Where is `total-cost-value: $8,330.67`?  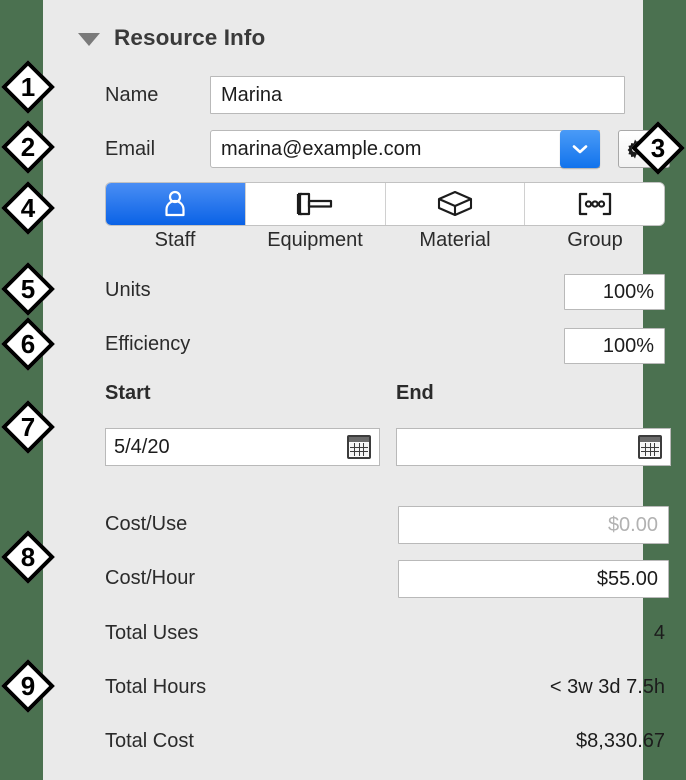
total-cost-value: $8,330.67 is located at coordinates (620, 741).